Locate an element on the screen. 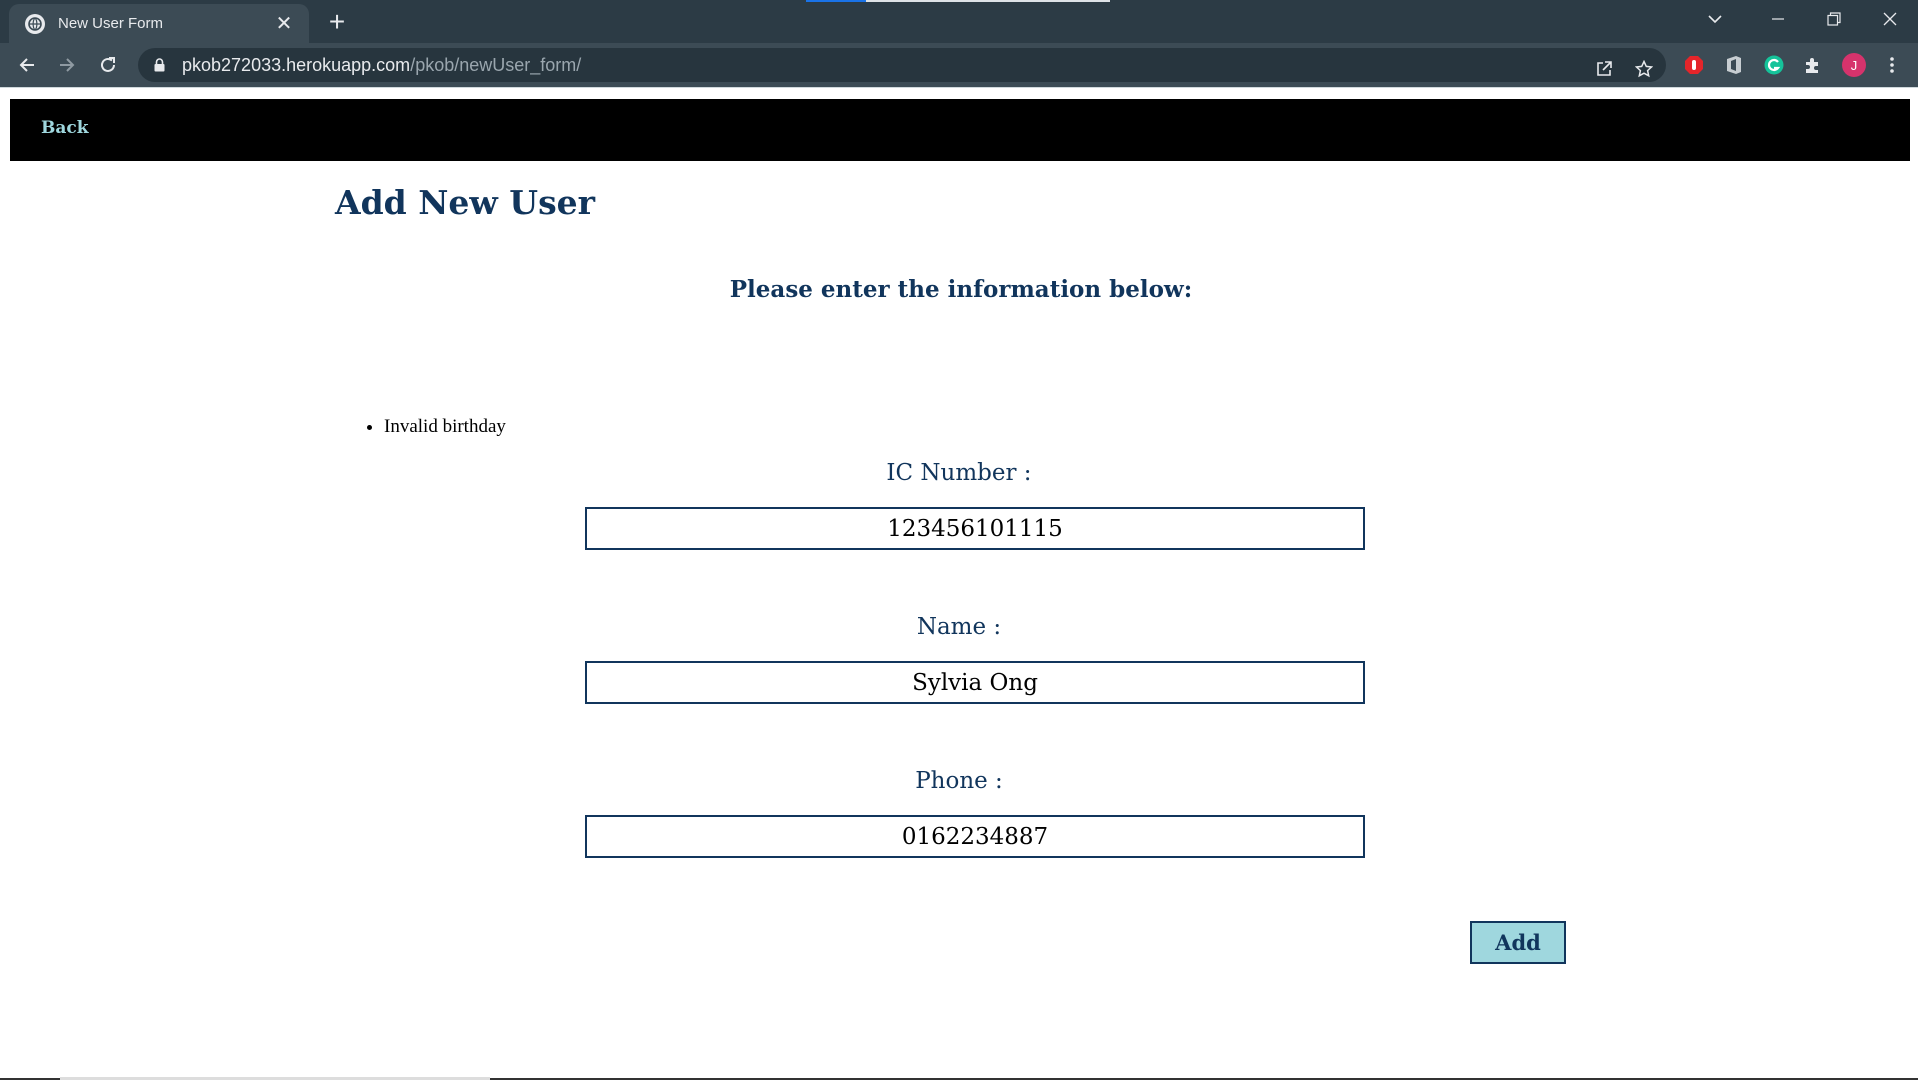 This screenshot has height=1080, width=1918. back-link: Back is located at coordinates (65, 128).